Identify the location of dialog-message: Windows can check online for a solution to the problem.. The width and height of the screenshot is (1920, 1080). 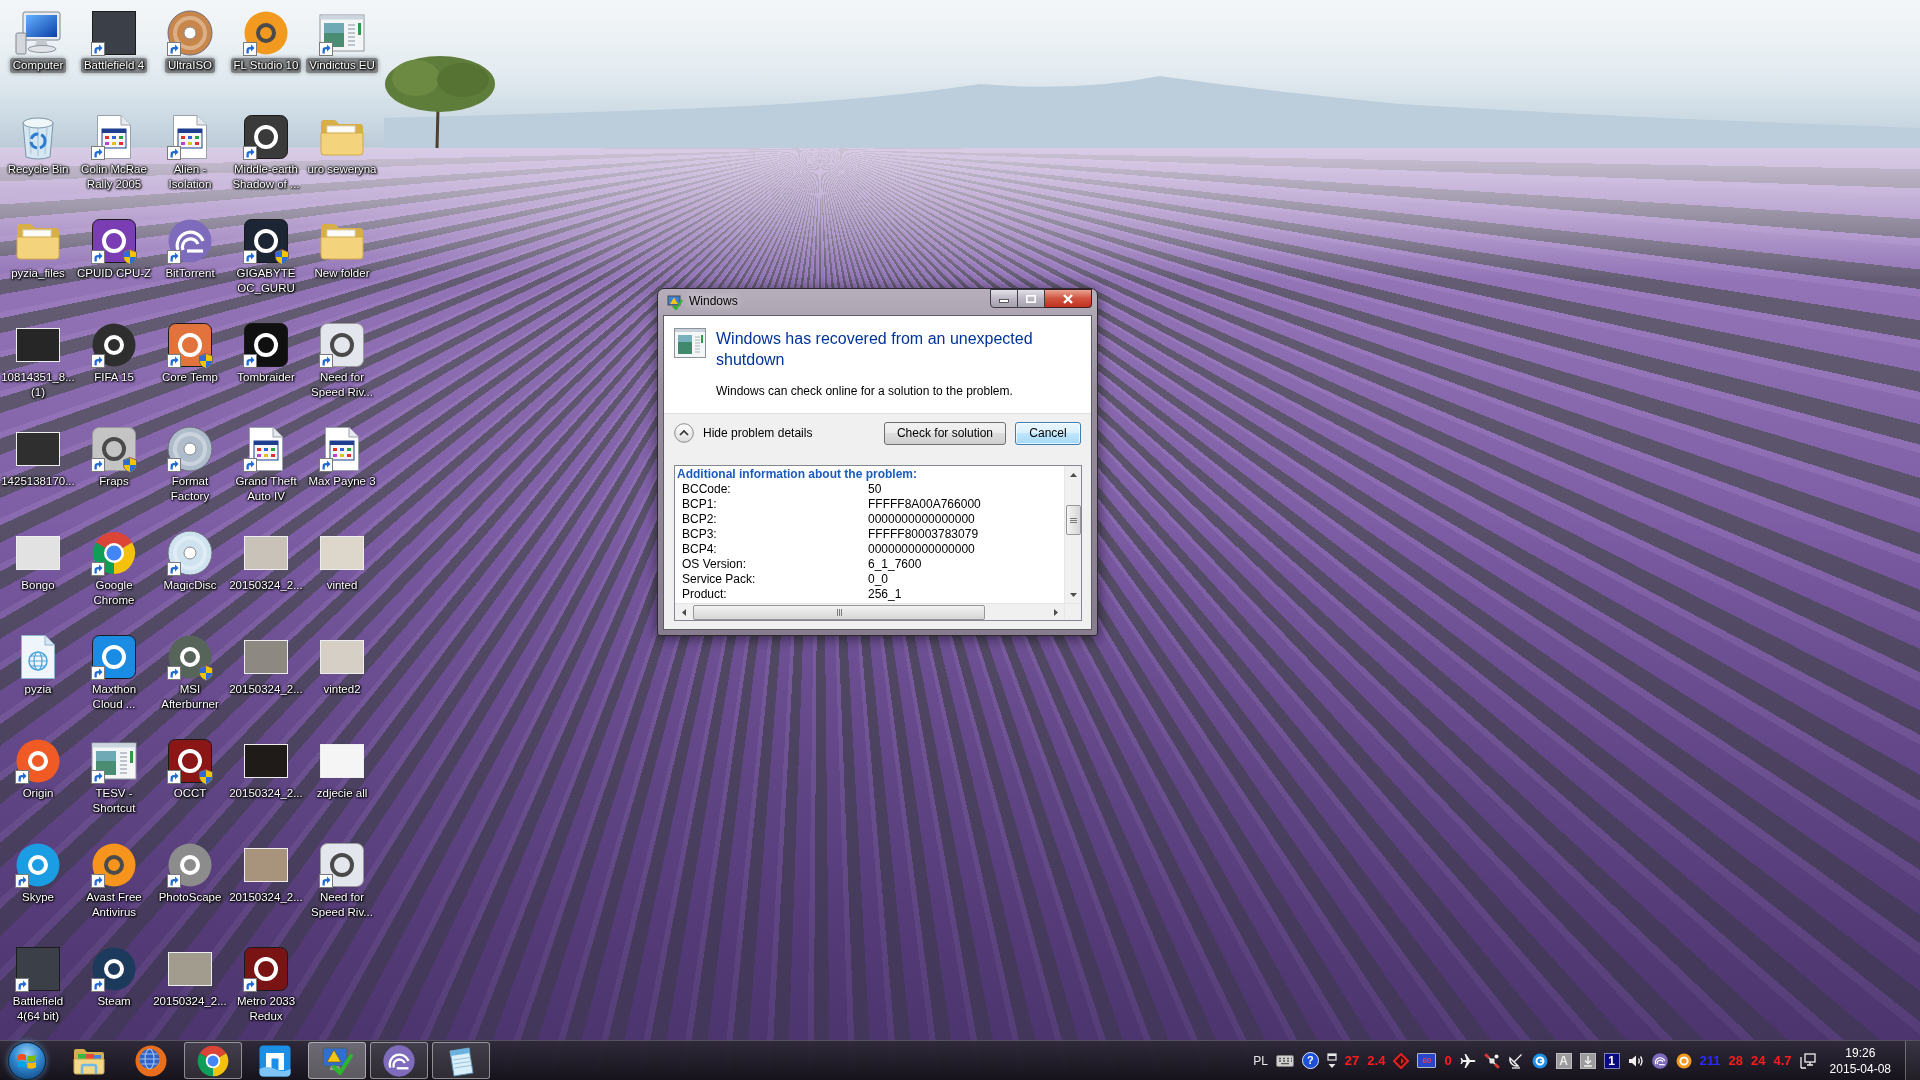
(865, 391).